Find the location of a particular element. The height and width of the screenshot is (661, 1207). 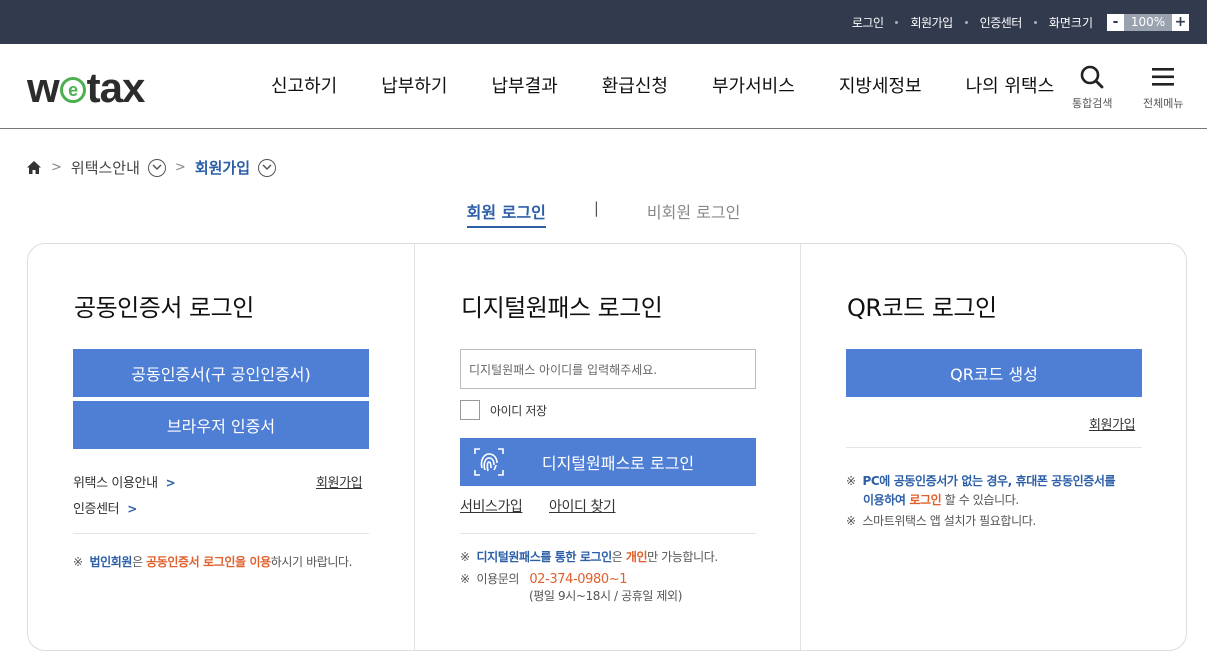

wetax-logo: w e tax is located at coordinates (86, 87).